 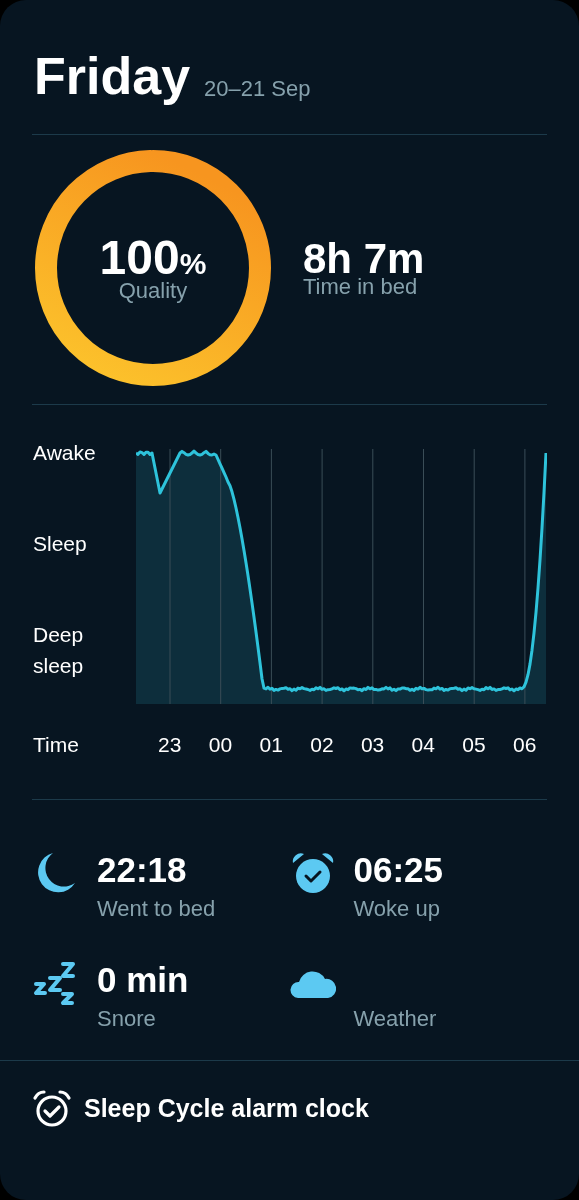 I want to click on axis-label: 00, so click(x=220, y=744).